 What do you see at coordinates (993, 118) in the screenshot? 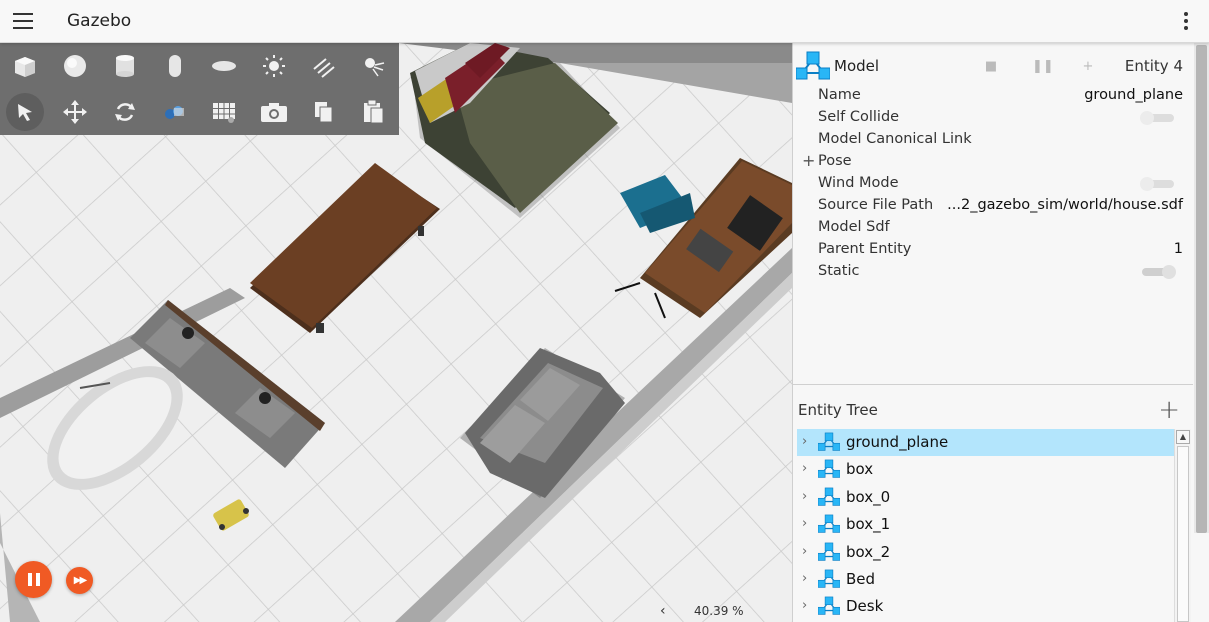
I see `property-self-collide: Self Collide` at bounding box center [993, 118].